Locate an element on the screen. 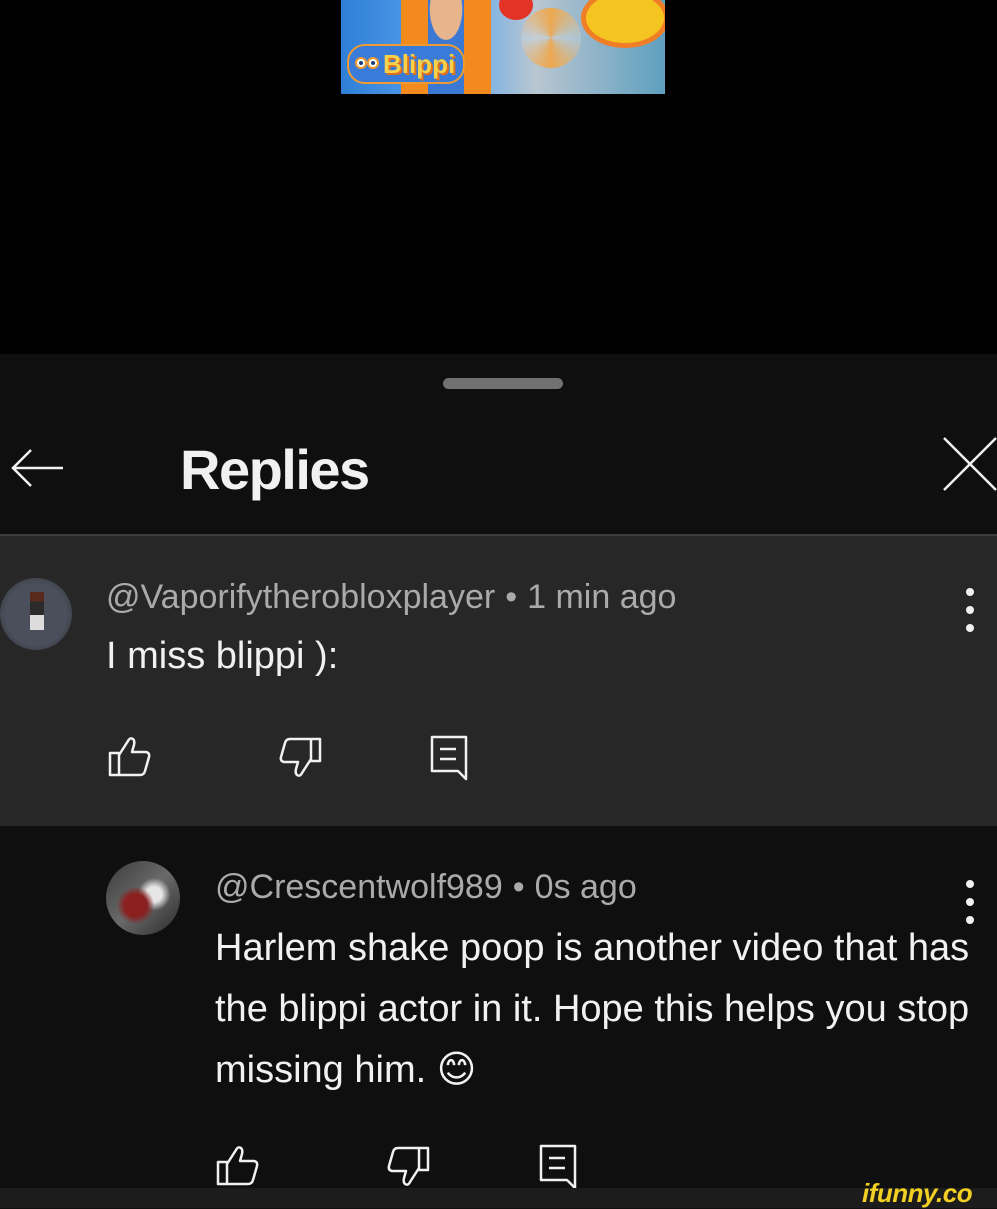 Image resolution: width=997 pixels, height=1209 pixels. replies-header: Replies is located at coordinates (498, 479).